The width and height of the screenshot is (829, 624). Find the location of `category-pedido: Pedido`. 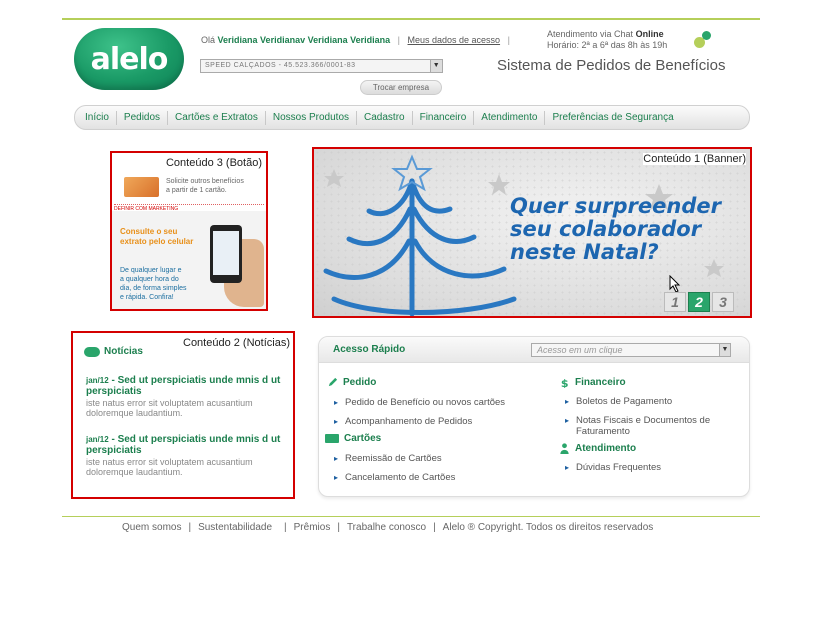

category-pedido: Pedido is located at coordinates (351, 382).